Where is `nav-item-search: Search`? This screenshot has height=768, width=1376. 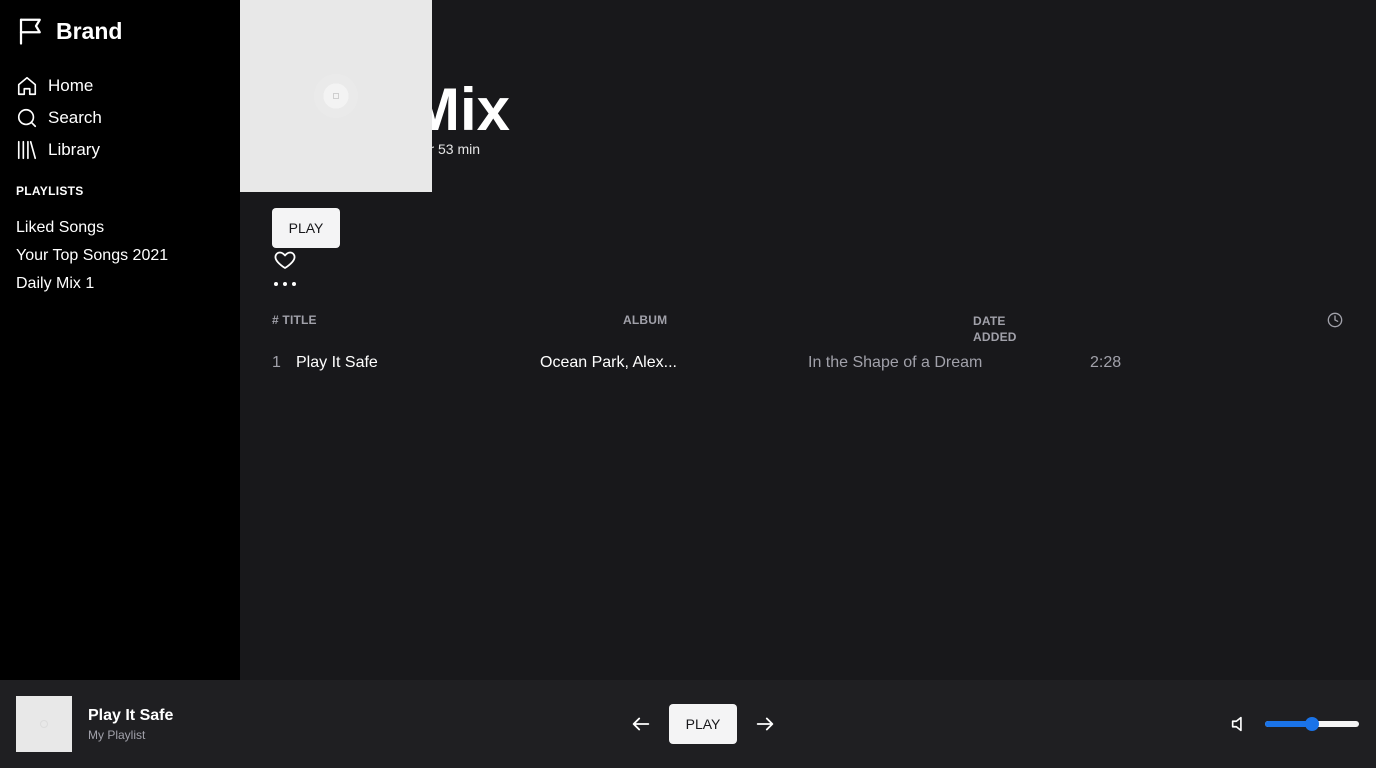
nav-item-search: Search is located at coordinates (59, 118).